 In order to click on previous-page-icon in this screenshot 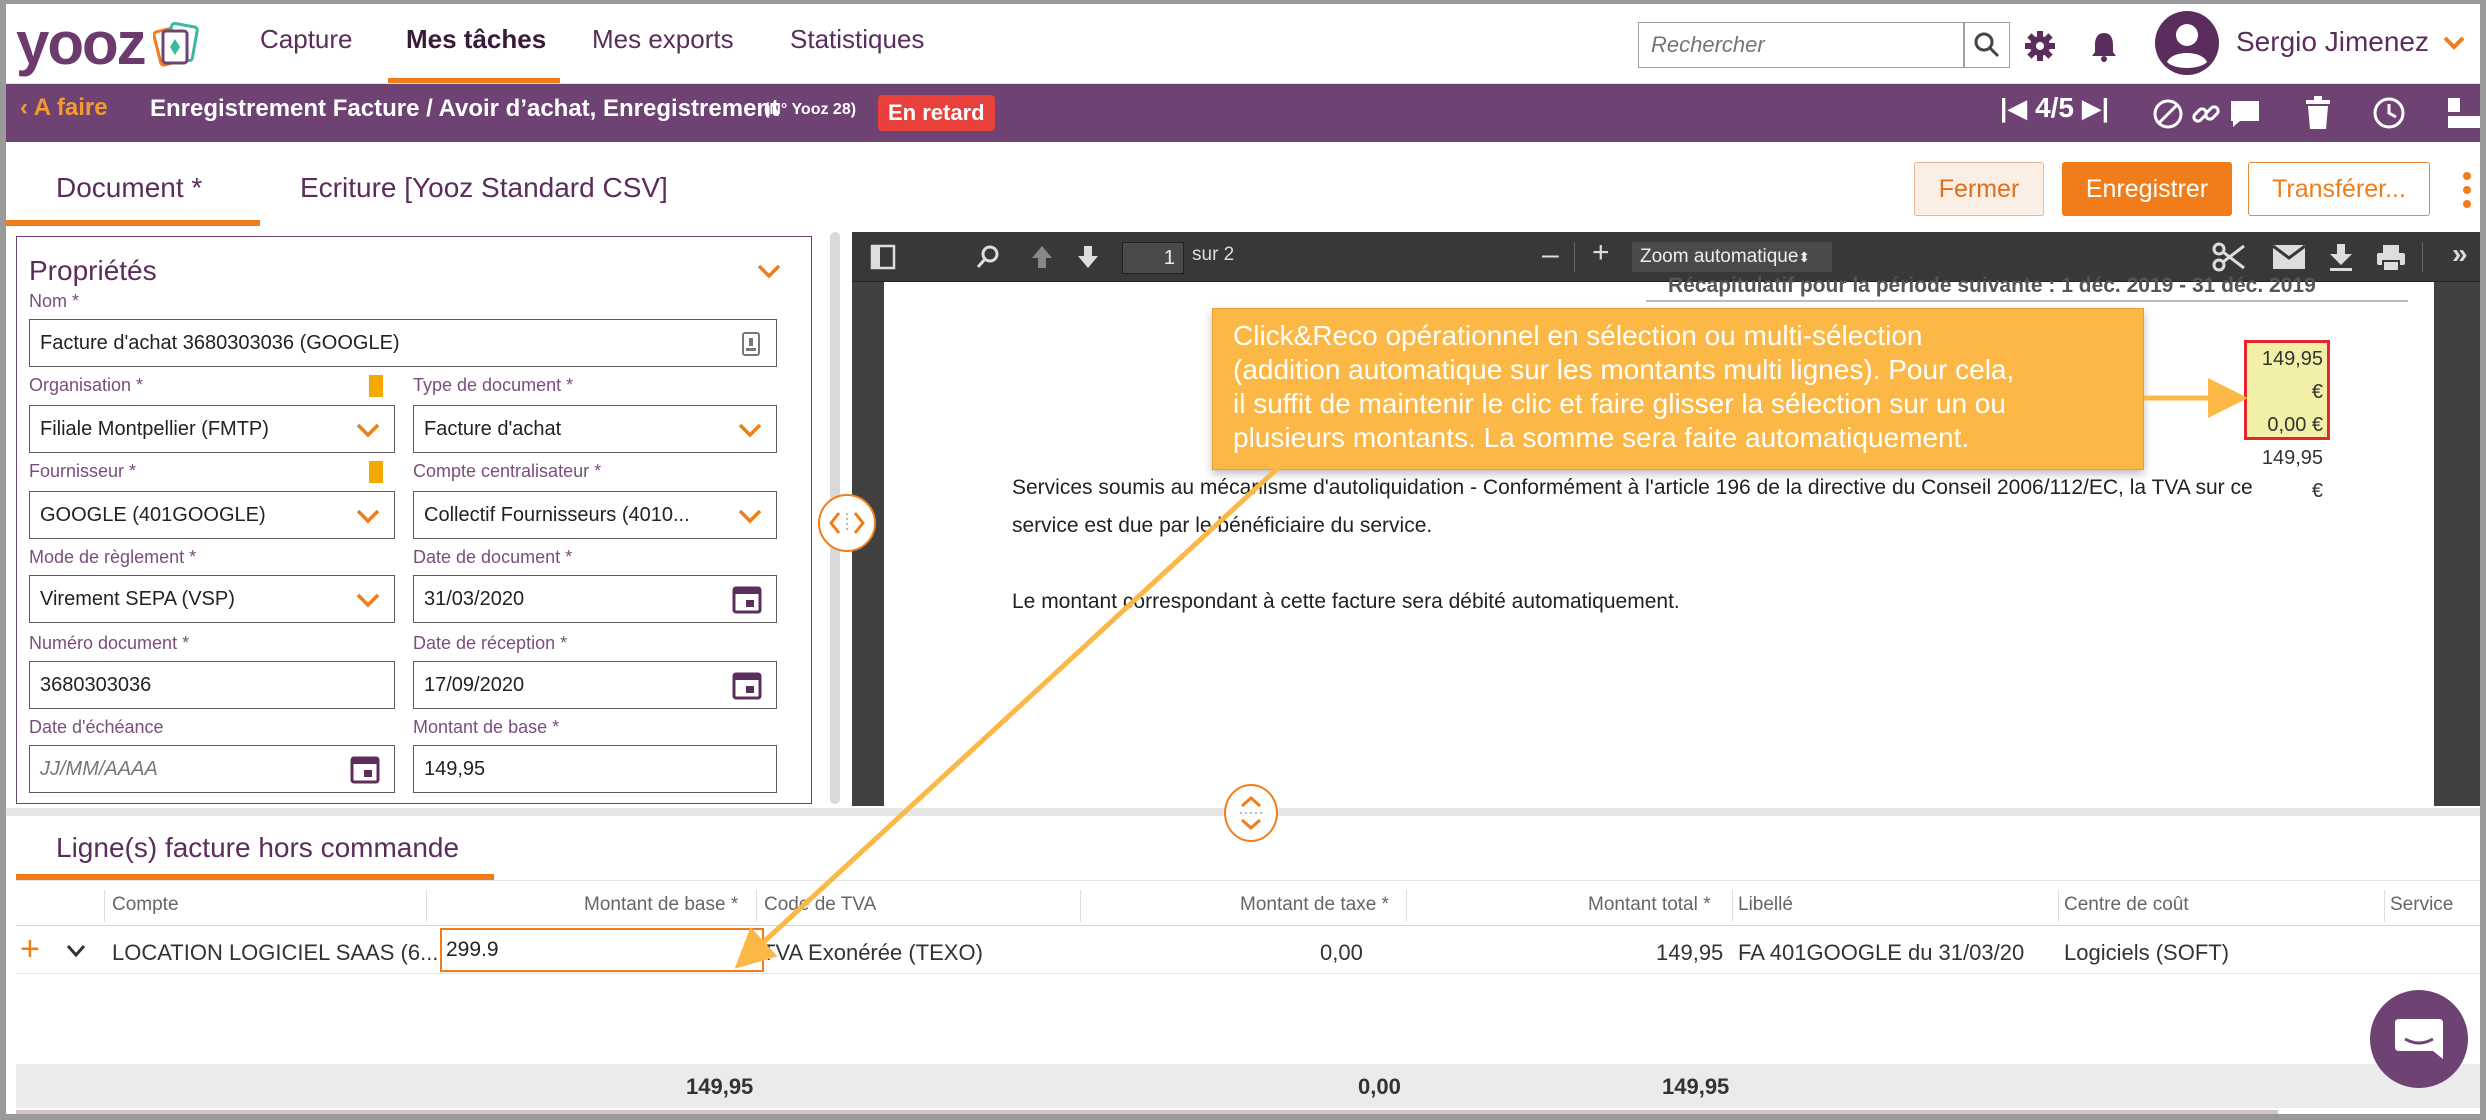, I will do `click(1042, 257)`.